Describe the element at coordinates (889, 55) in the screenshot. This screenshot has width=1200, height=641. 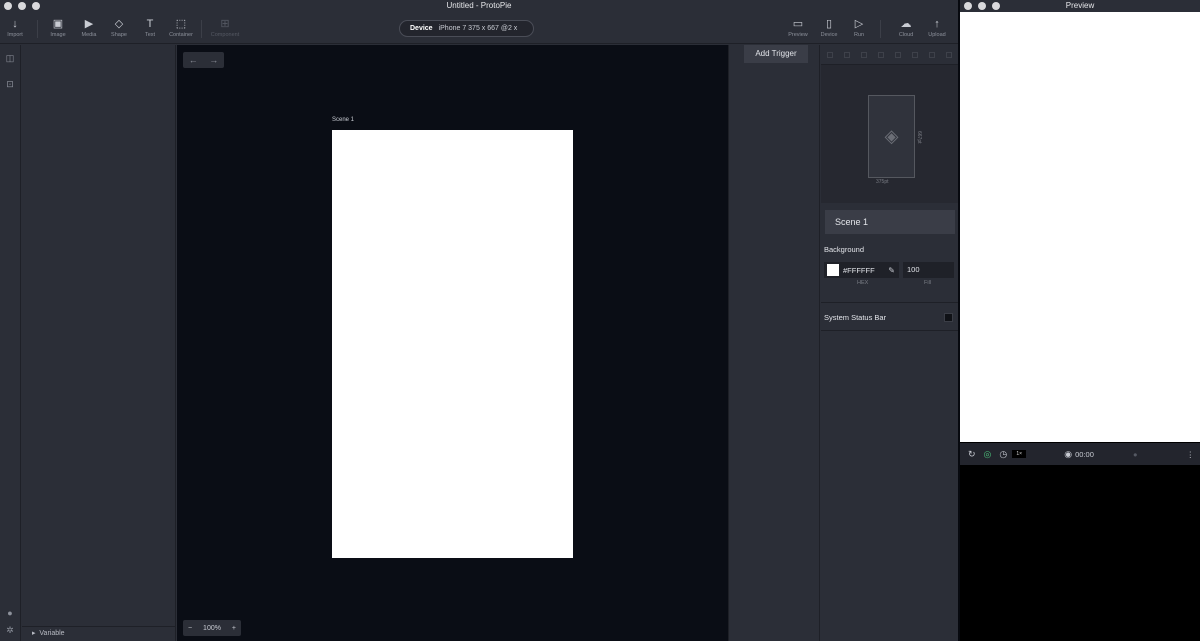
I see `align-toolbar` at that location.